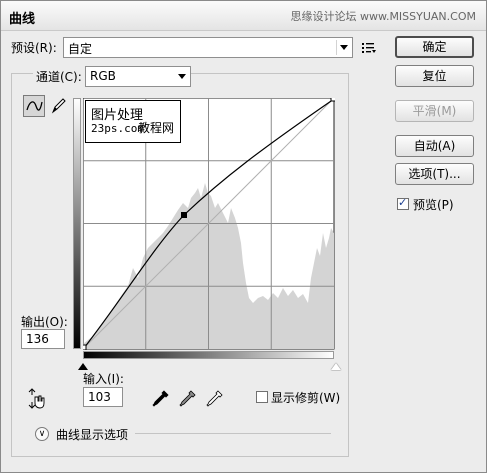  Describe the element at coordinates (103, 379) in the screenshot. I see `input-label: 输入(I):` at that location.